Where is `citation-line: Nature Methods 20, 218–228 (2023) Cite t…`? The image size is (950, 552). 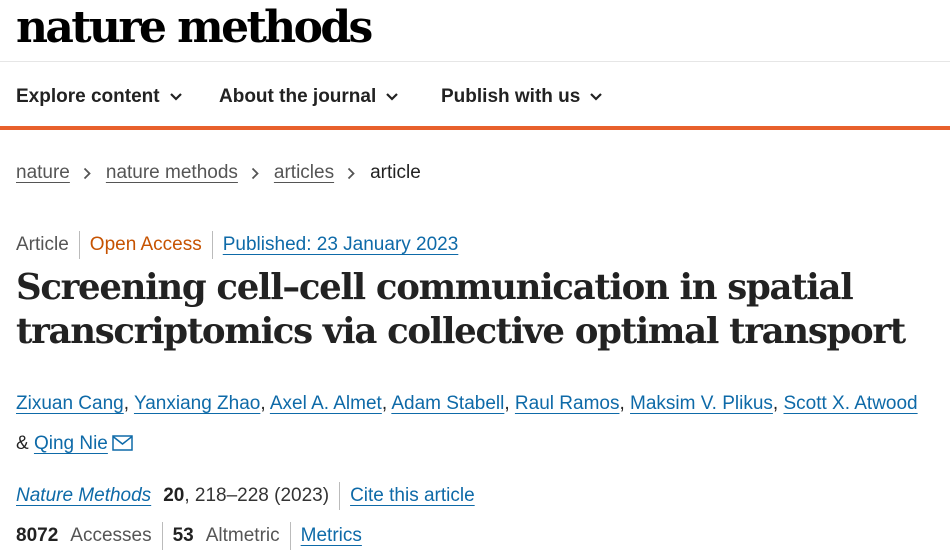
citation-line: Nature Methods 20, 218–228 (2023) Cite t… is located at coordinates (245, 496).